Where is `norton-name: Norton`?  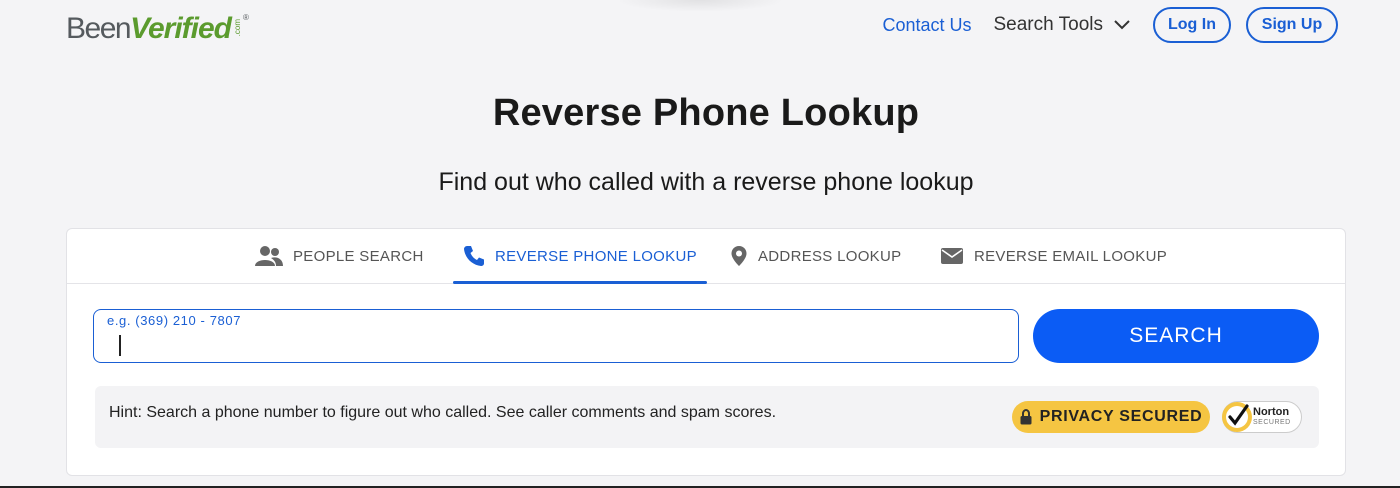 norton-name: Norton is located at coordinates (1271, 412).